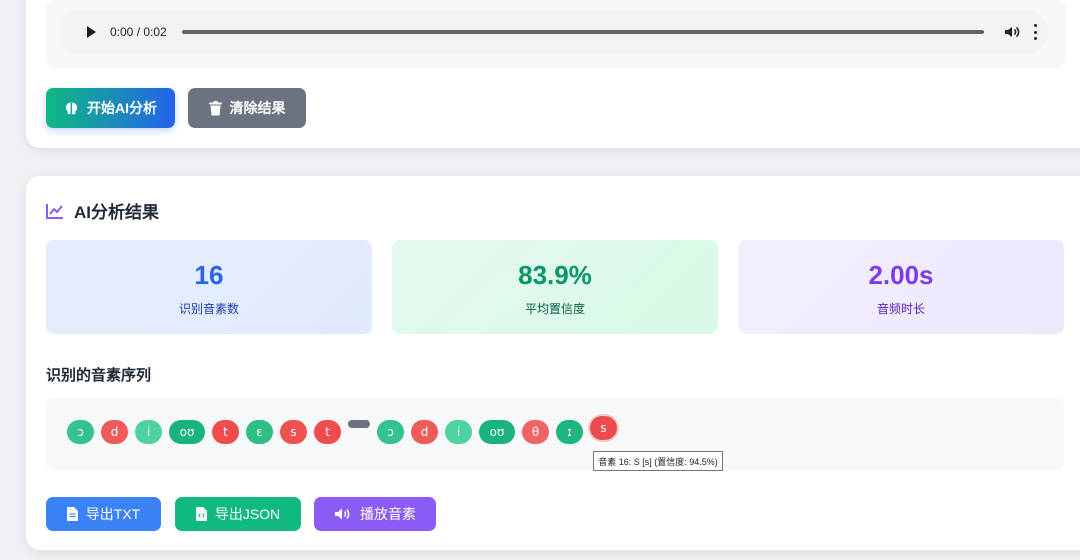 Image resolution: width=1080 pixels, height=560 pixels. Describe the element at coordinates (583, 32) in the screenshot. I see `audio-progress-track` at that location.